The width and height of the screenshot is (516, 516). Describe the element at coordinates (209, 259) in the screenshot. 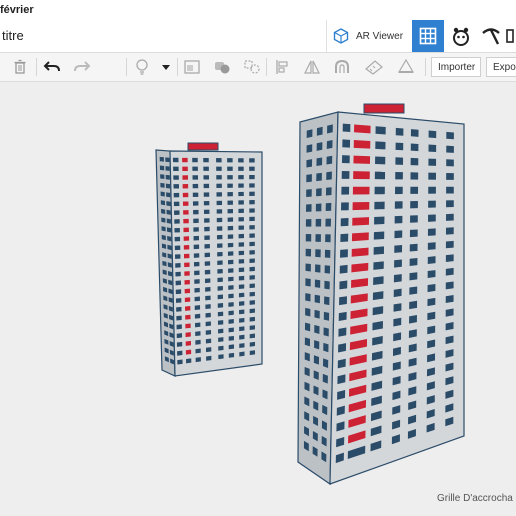

I see `building-left` at that location.